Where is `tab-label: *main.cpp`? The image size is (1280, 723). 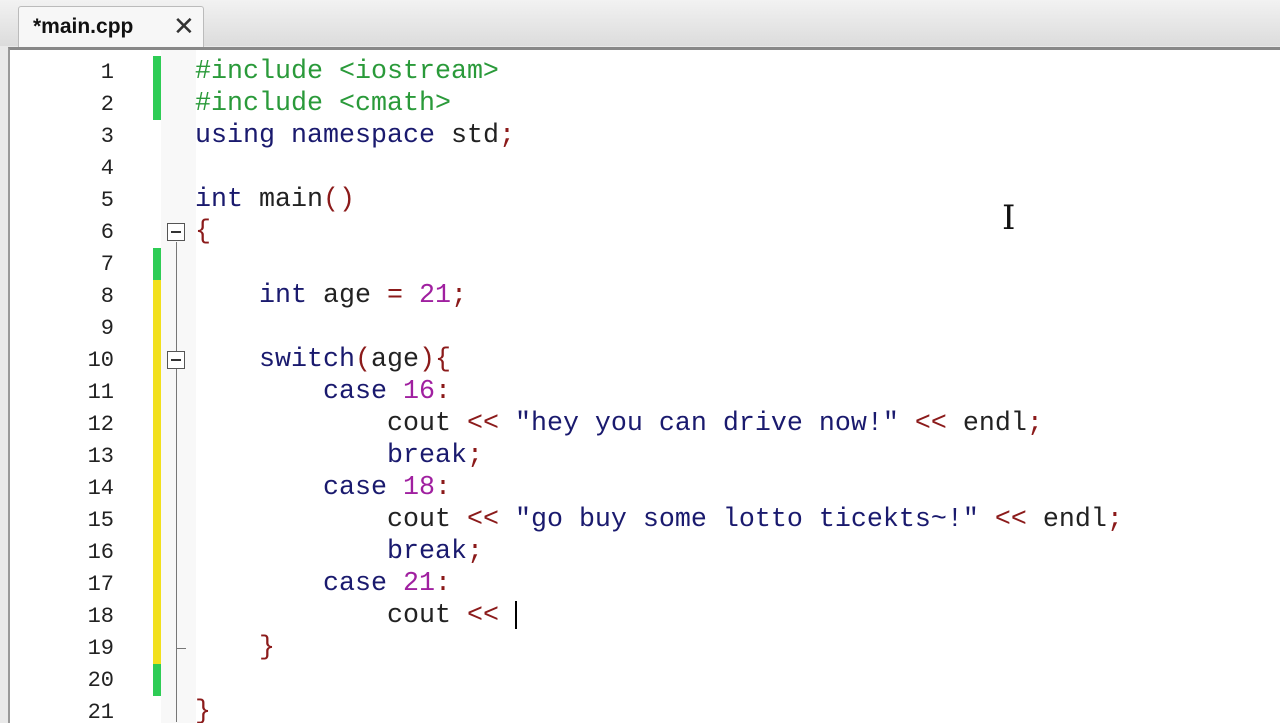 tab-label: *main.cpp is located at coordinates (83, 26).